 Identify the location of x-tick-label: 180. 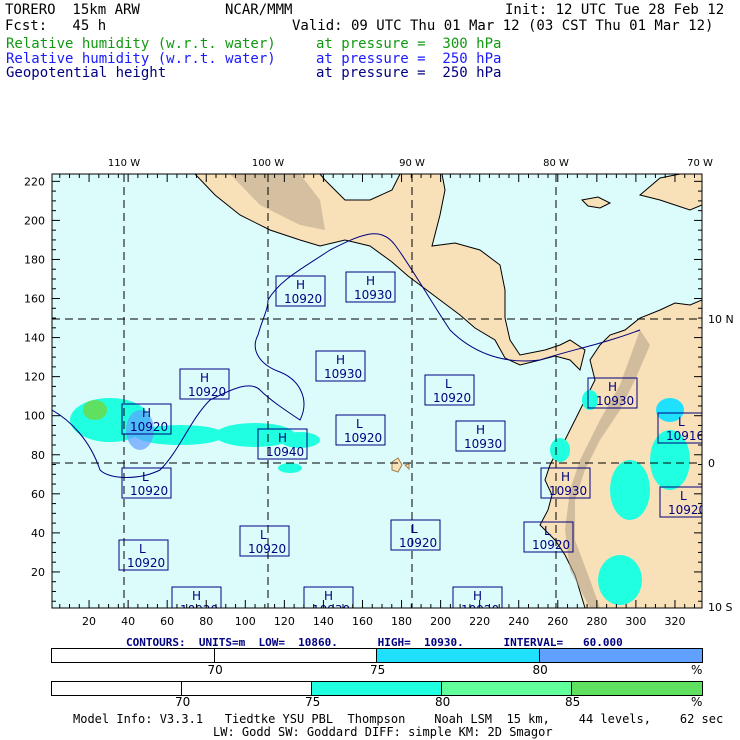
(401, 621).